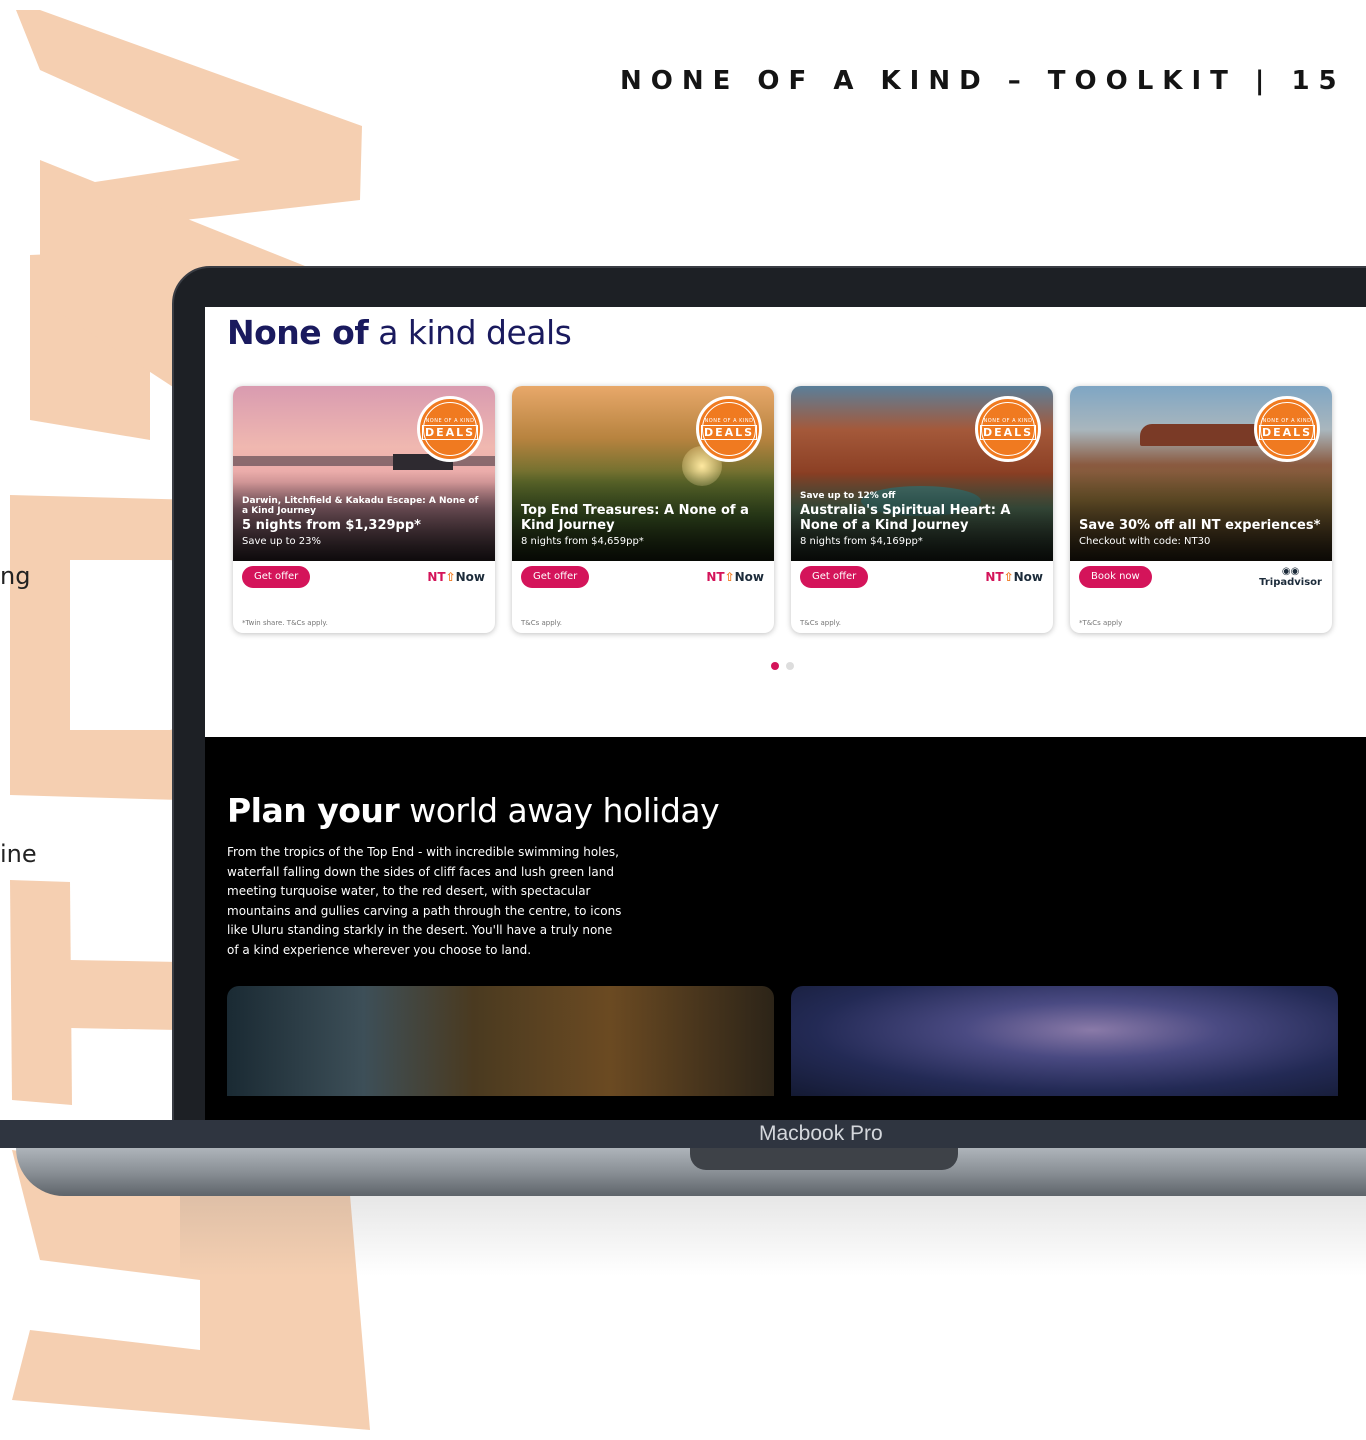  Describe the element at coordinates (125, 995) in the screenshot. I see `brush-t-bar` at that location.